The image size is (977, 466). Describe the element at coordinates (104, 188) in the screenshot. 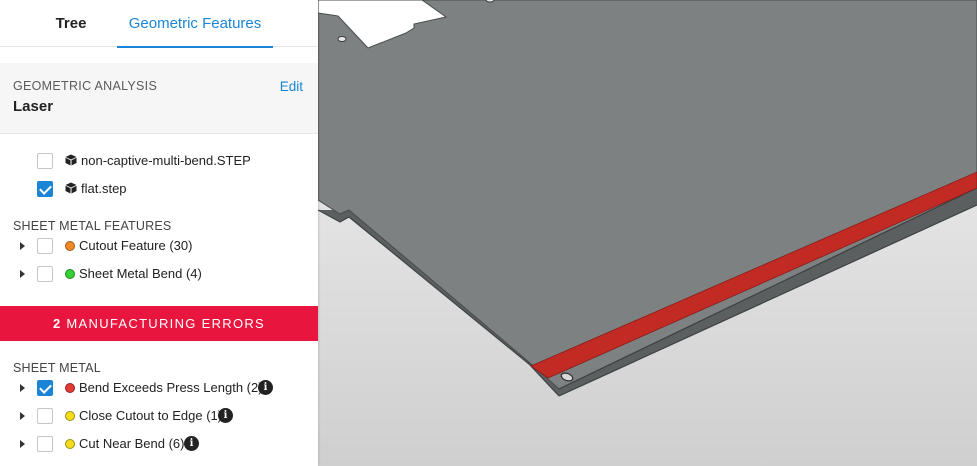

I see `file-name: flat.step` at that location.